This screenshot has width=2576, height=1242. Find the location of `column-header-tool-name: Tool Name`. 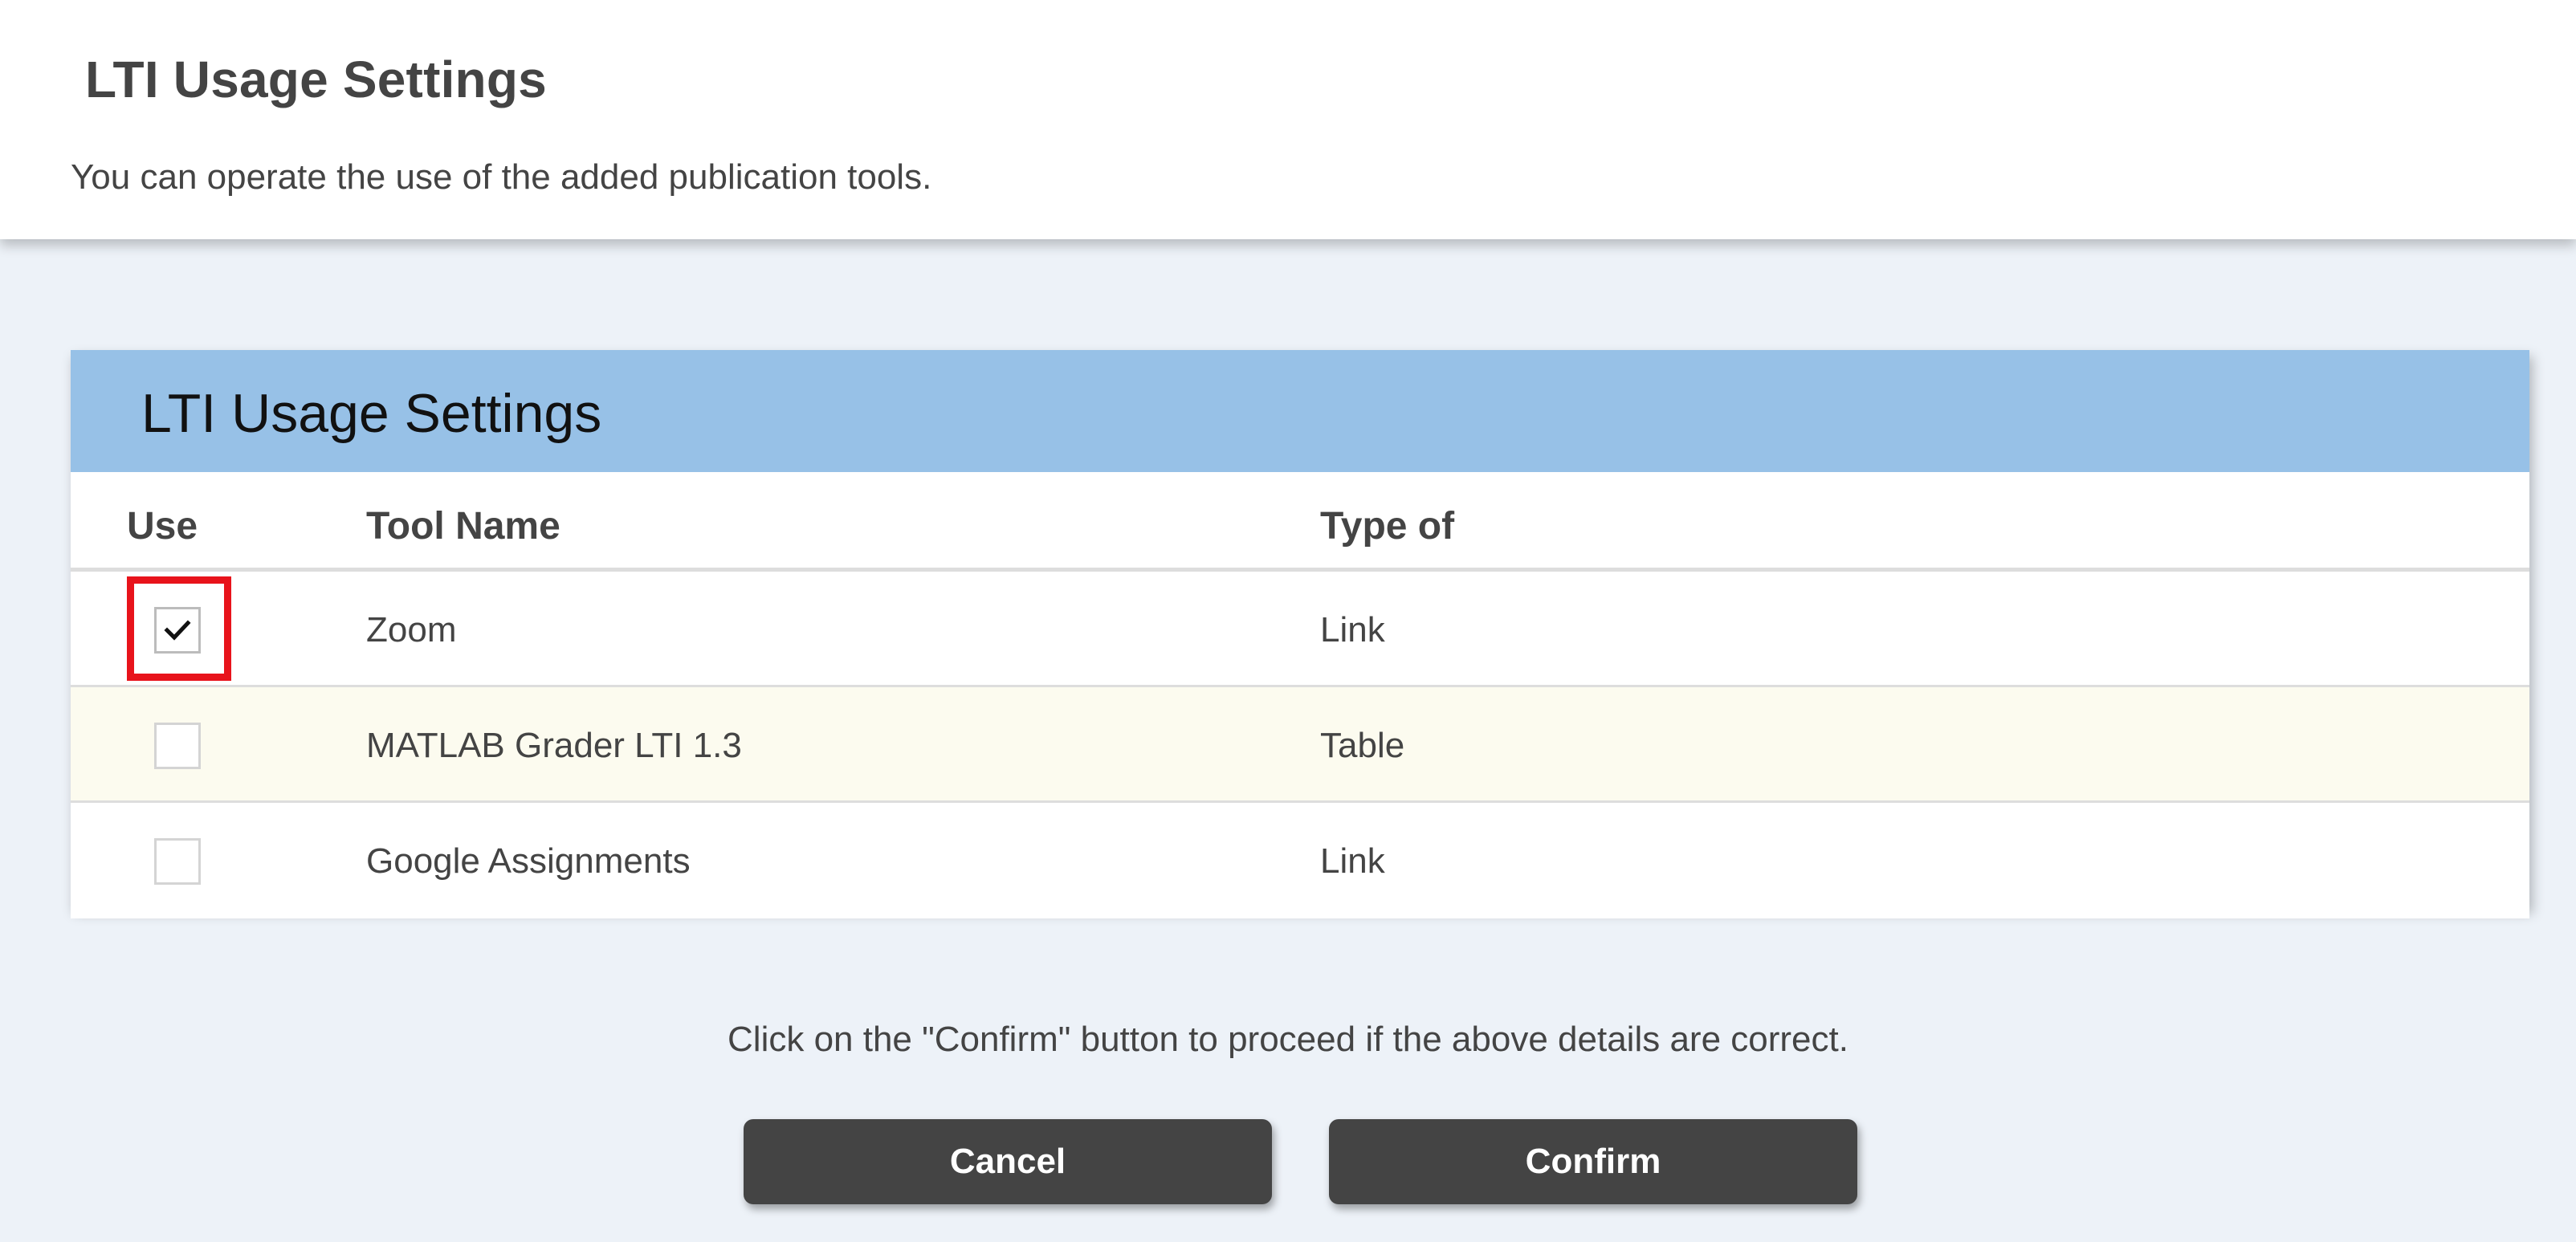

column-header-tool-name: Tool Name is located at coordinates (463, 526).